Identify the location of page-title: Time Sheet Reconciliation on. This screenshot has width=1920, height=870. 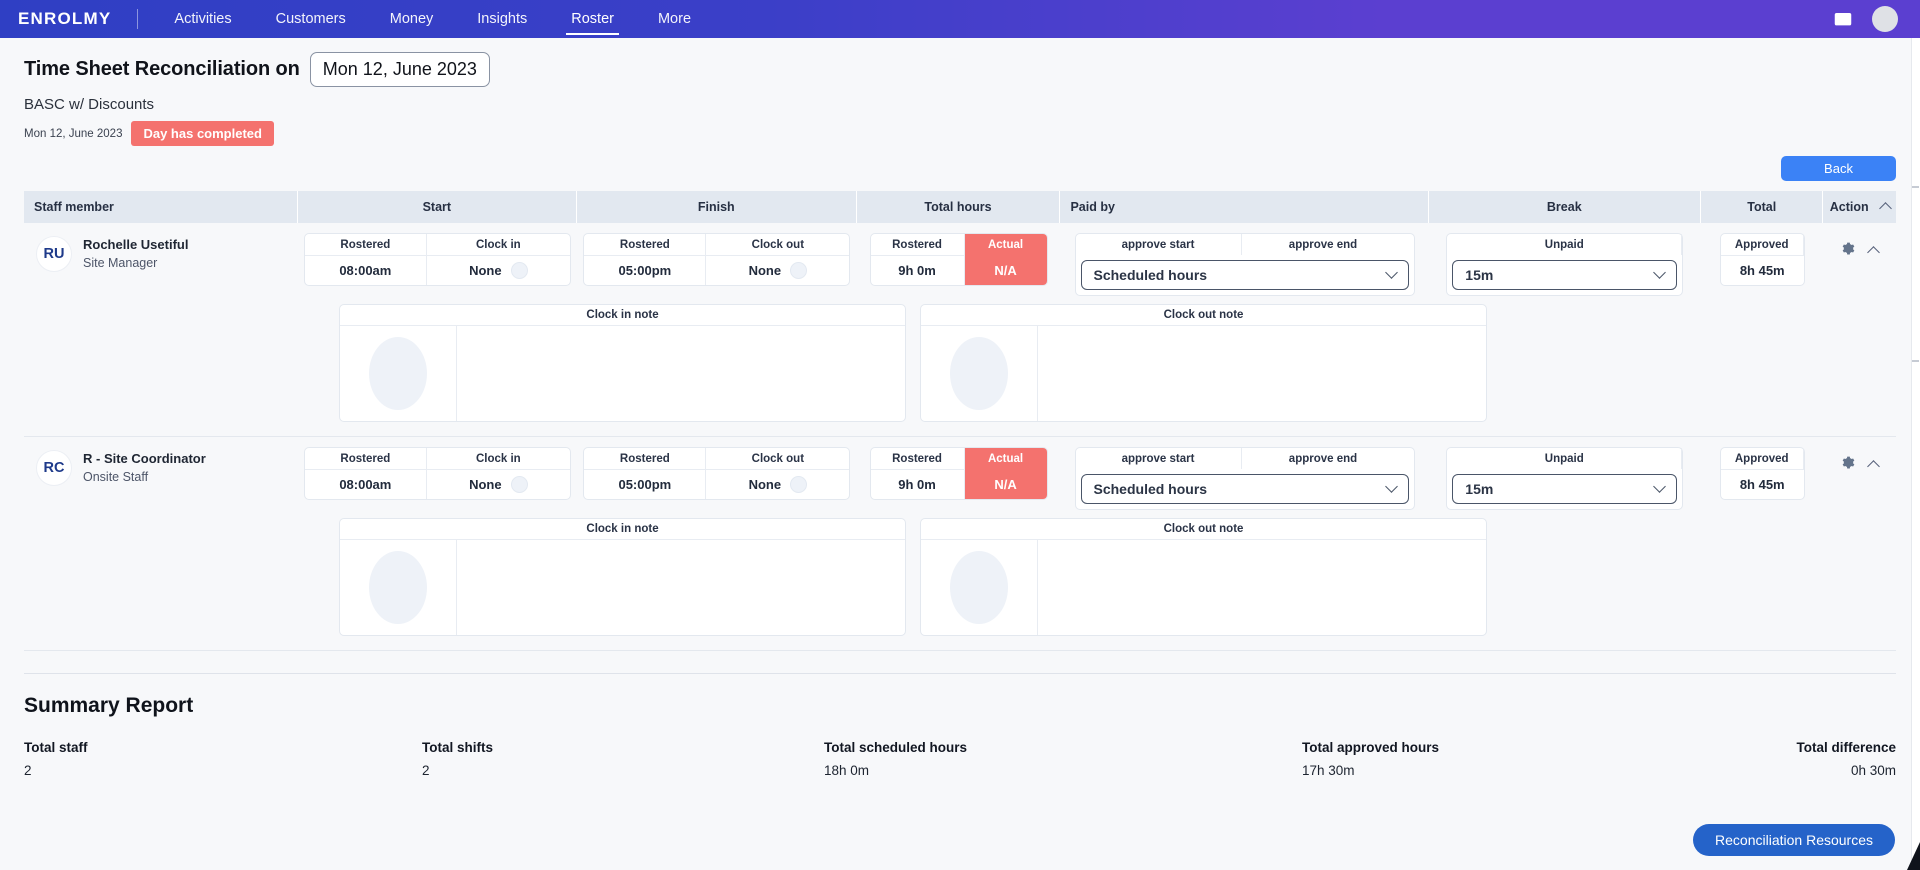
(162, 69).